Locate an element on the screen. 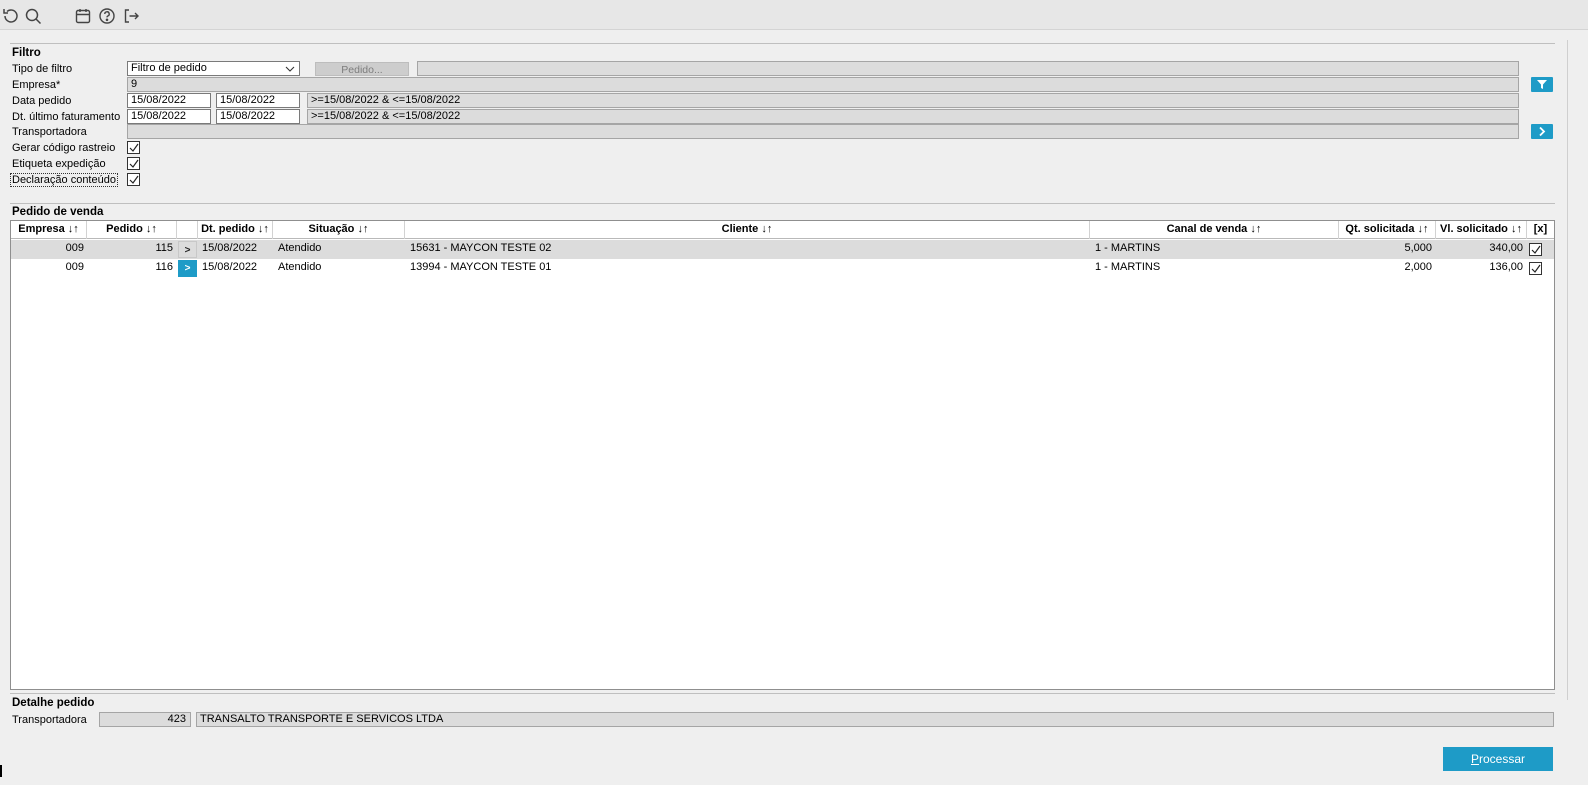 This screenshot has height=785, width=1588. col-empresa: Empresa ↓↑ is located at coordinates (49, 230).